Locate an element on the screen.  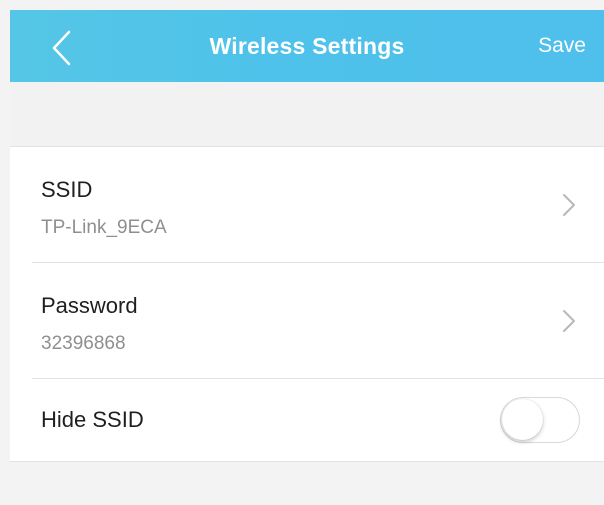
toggle-knob is located at coordinates (522, 419).